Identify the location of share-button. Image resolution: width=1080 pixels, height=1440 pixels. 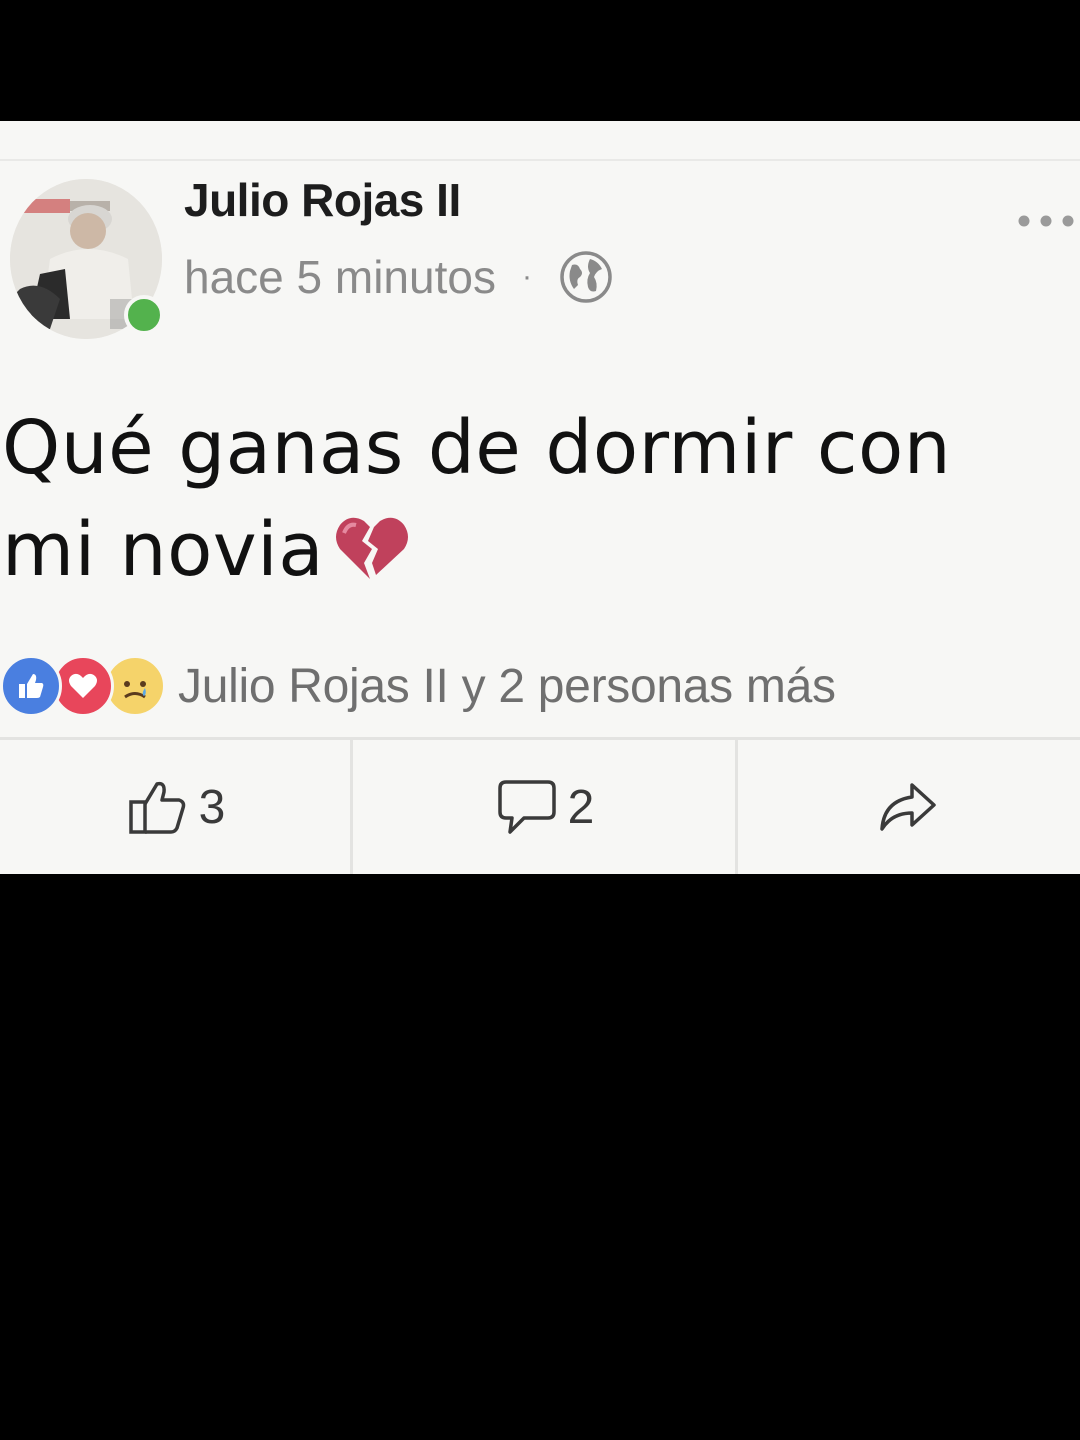
(909, 807).